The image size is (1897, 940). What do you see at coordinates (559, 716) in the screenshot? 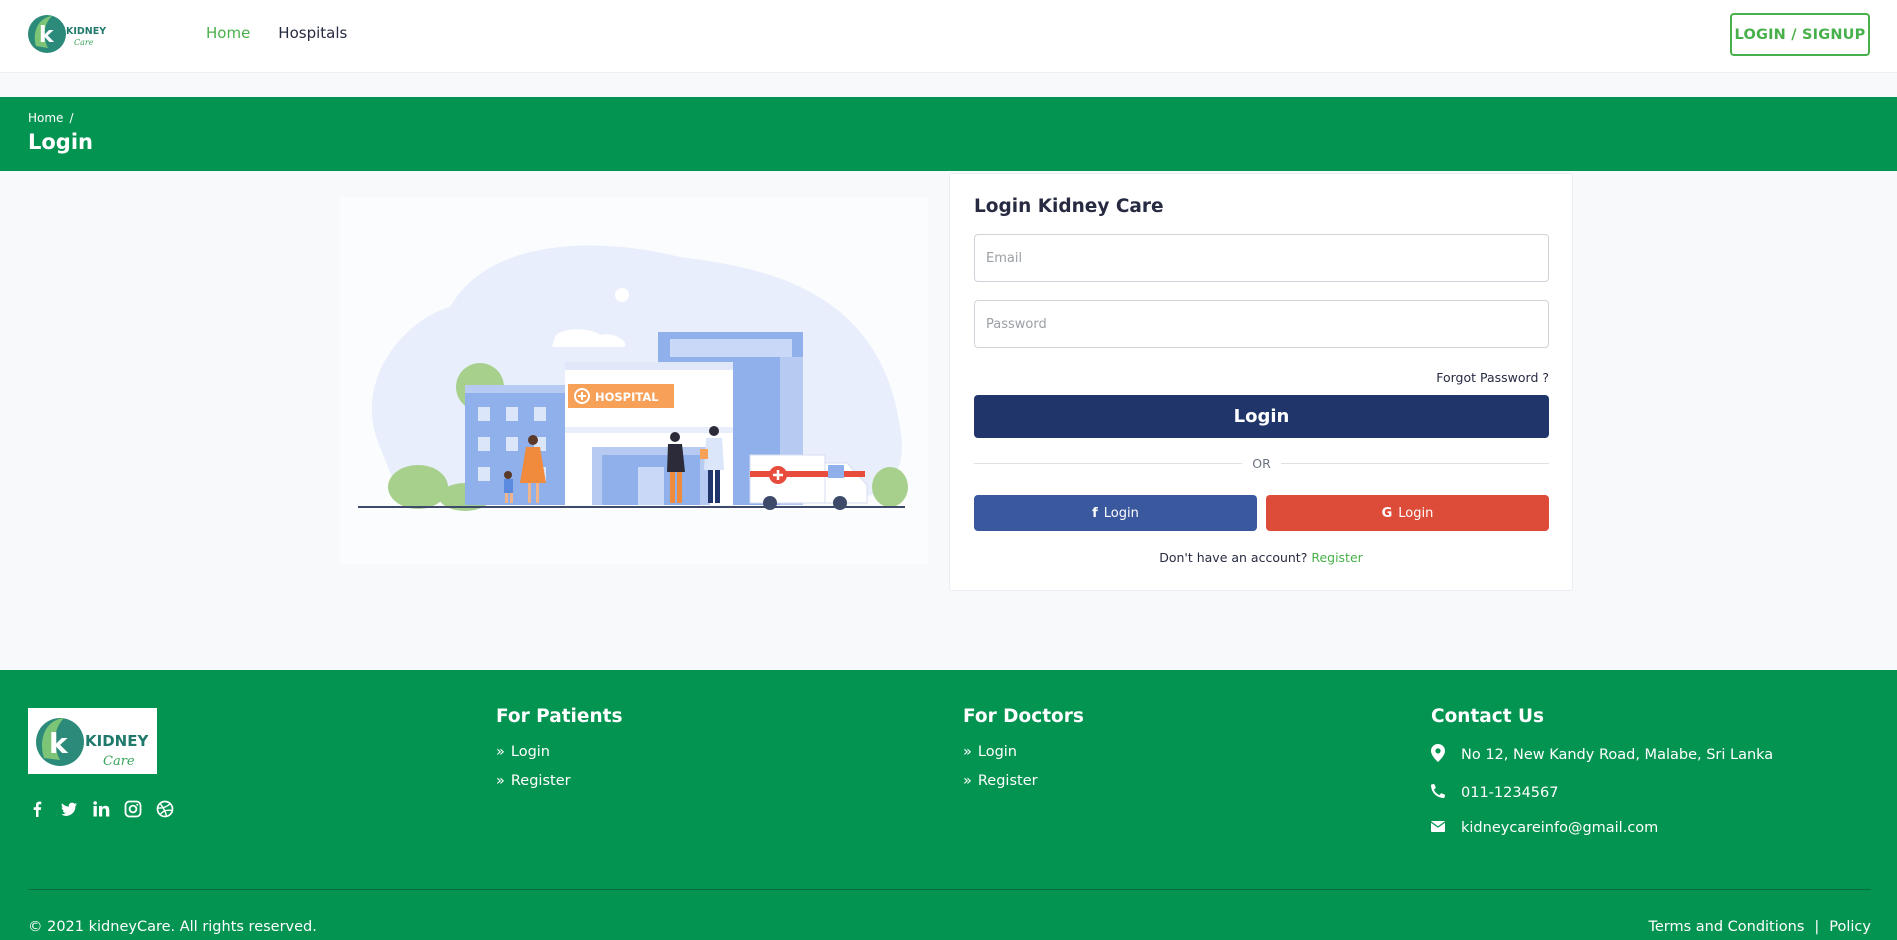
I see `patients-heading: For Patients` at bounding box center [559, 716].